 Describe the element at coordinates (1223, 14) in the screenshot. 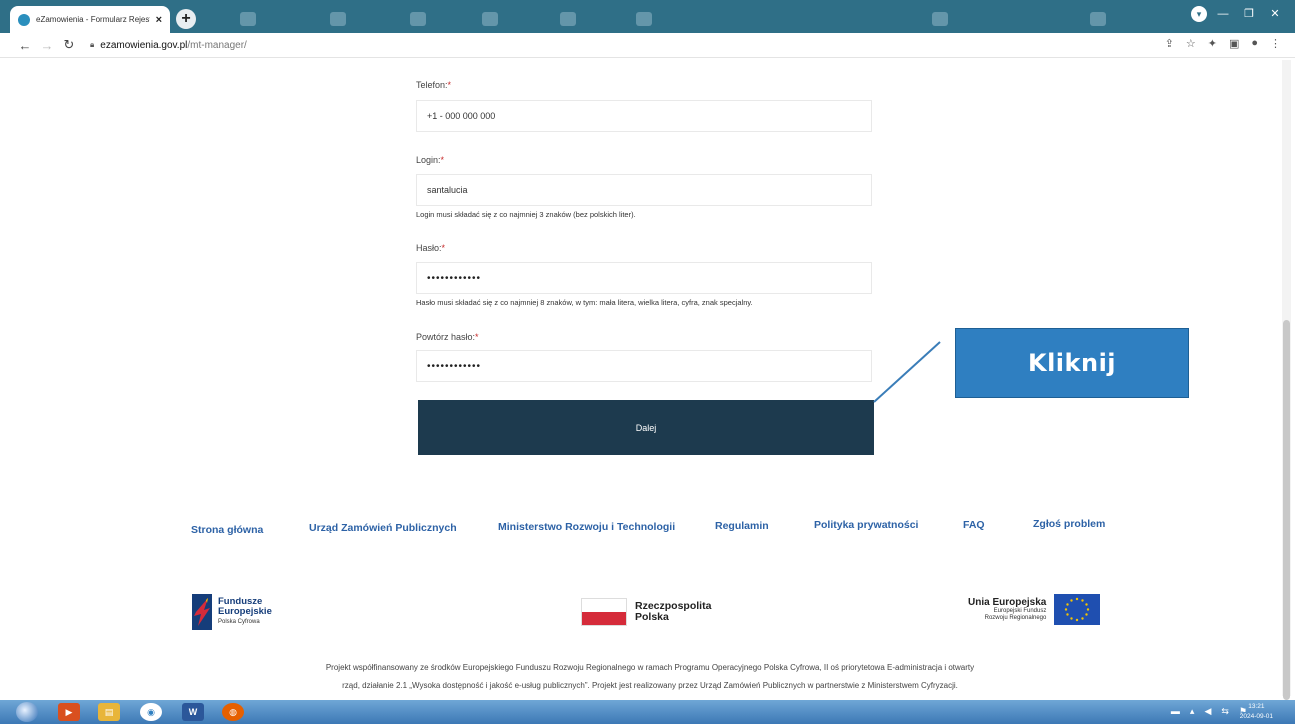

I see `minimize-icon: —` at that location.